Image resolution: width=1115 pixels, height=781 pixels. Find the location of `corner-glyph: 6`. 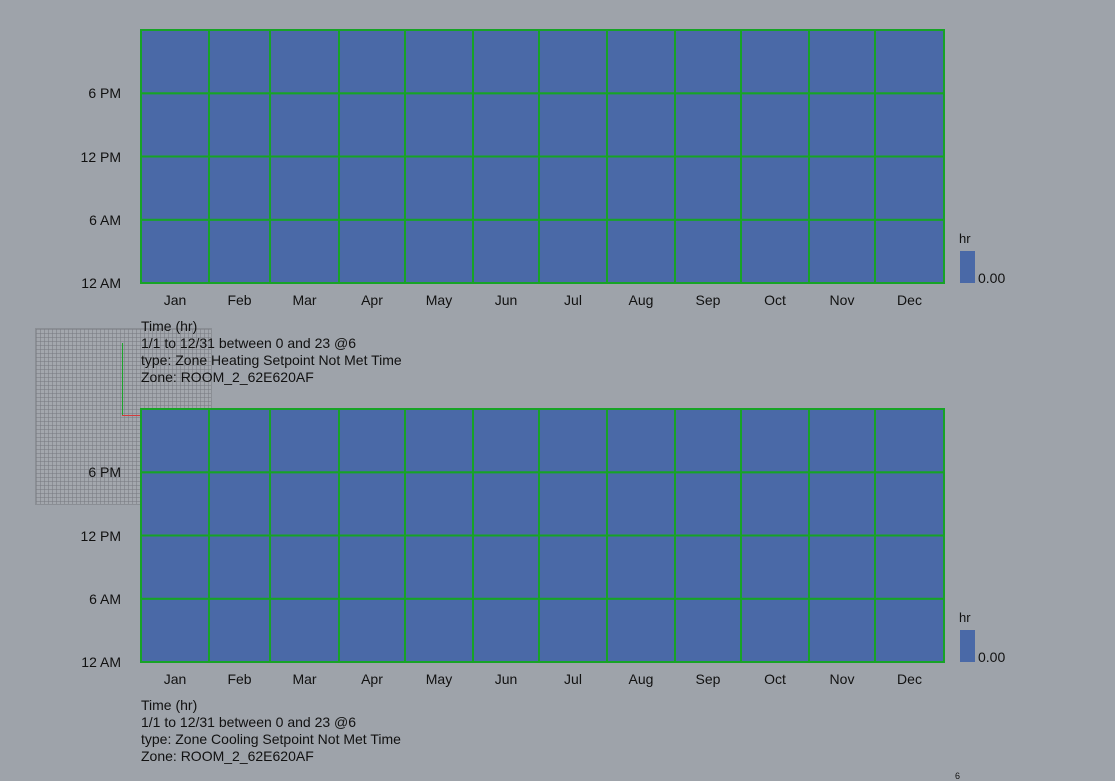

corner-glyph: 6 is located at coordinates (958, 776).